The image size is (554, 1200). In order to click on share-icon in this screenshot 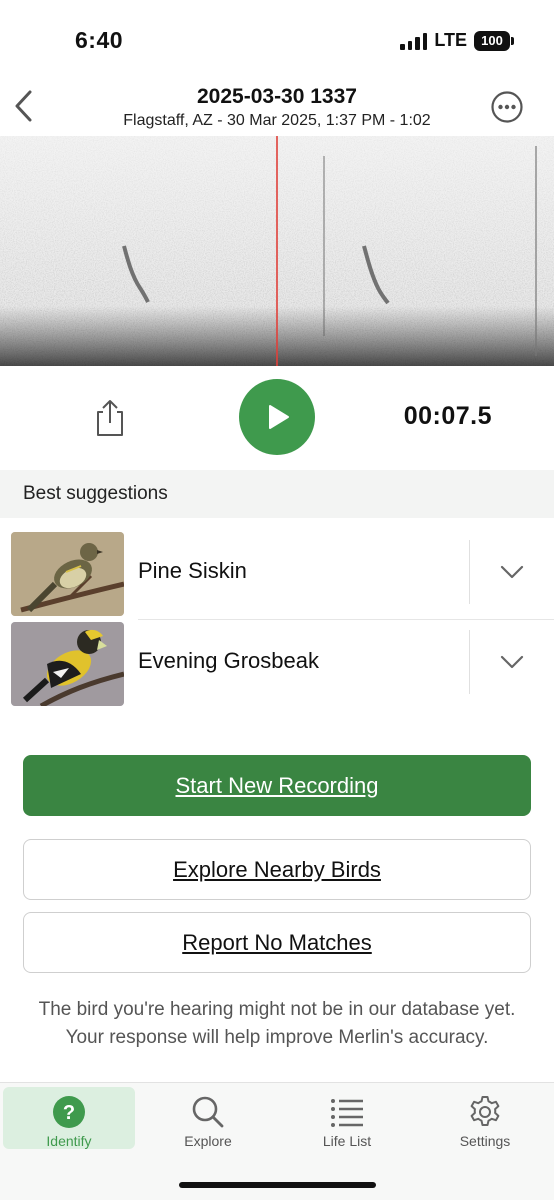, I will do `click(110, 418)`.